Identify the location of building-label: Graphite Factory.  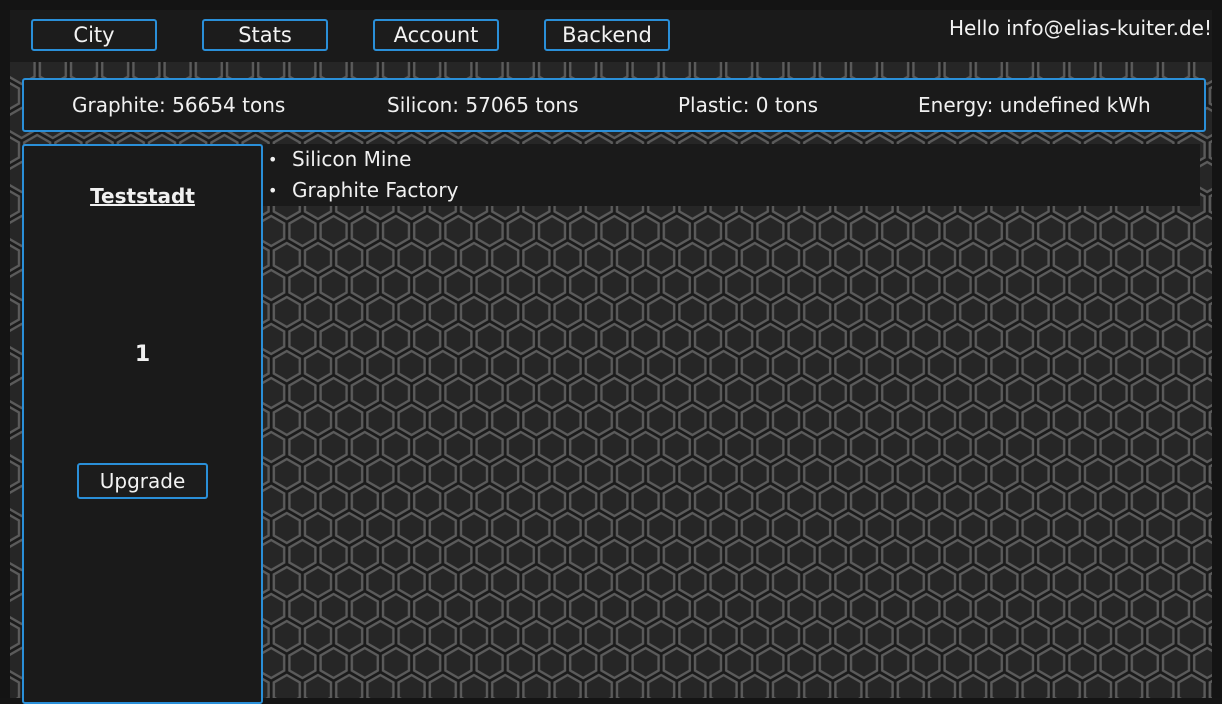
(375, 190).